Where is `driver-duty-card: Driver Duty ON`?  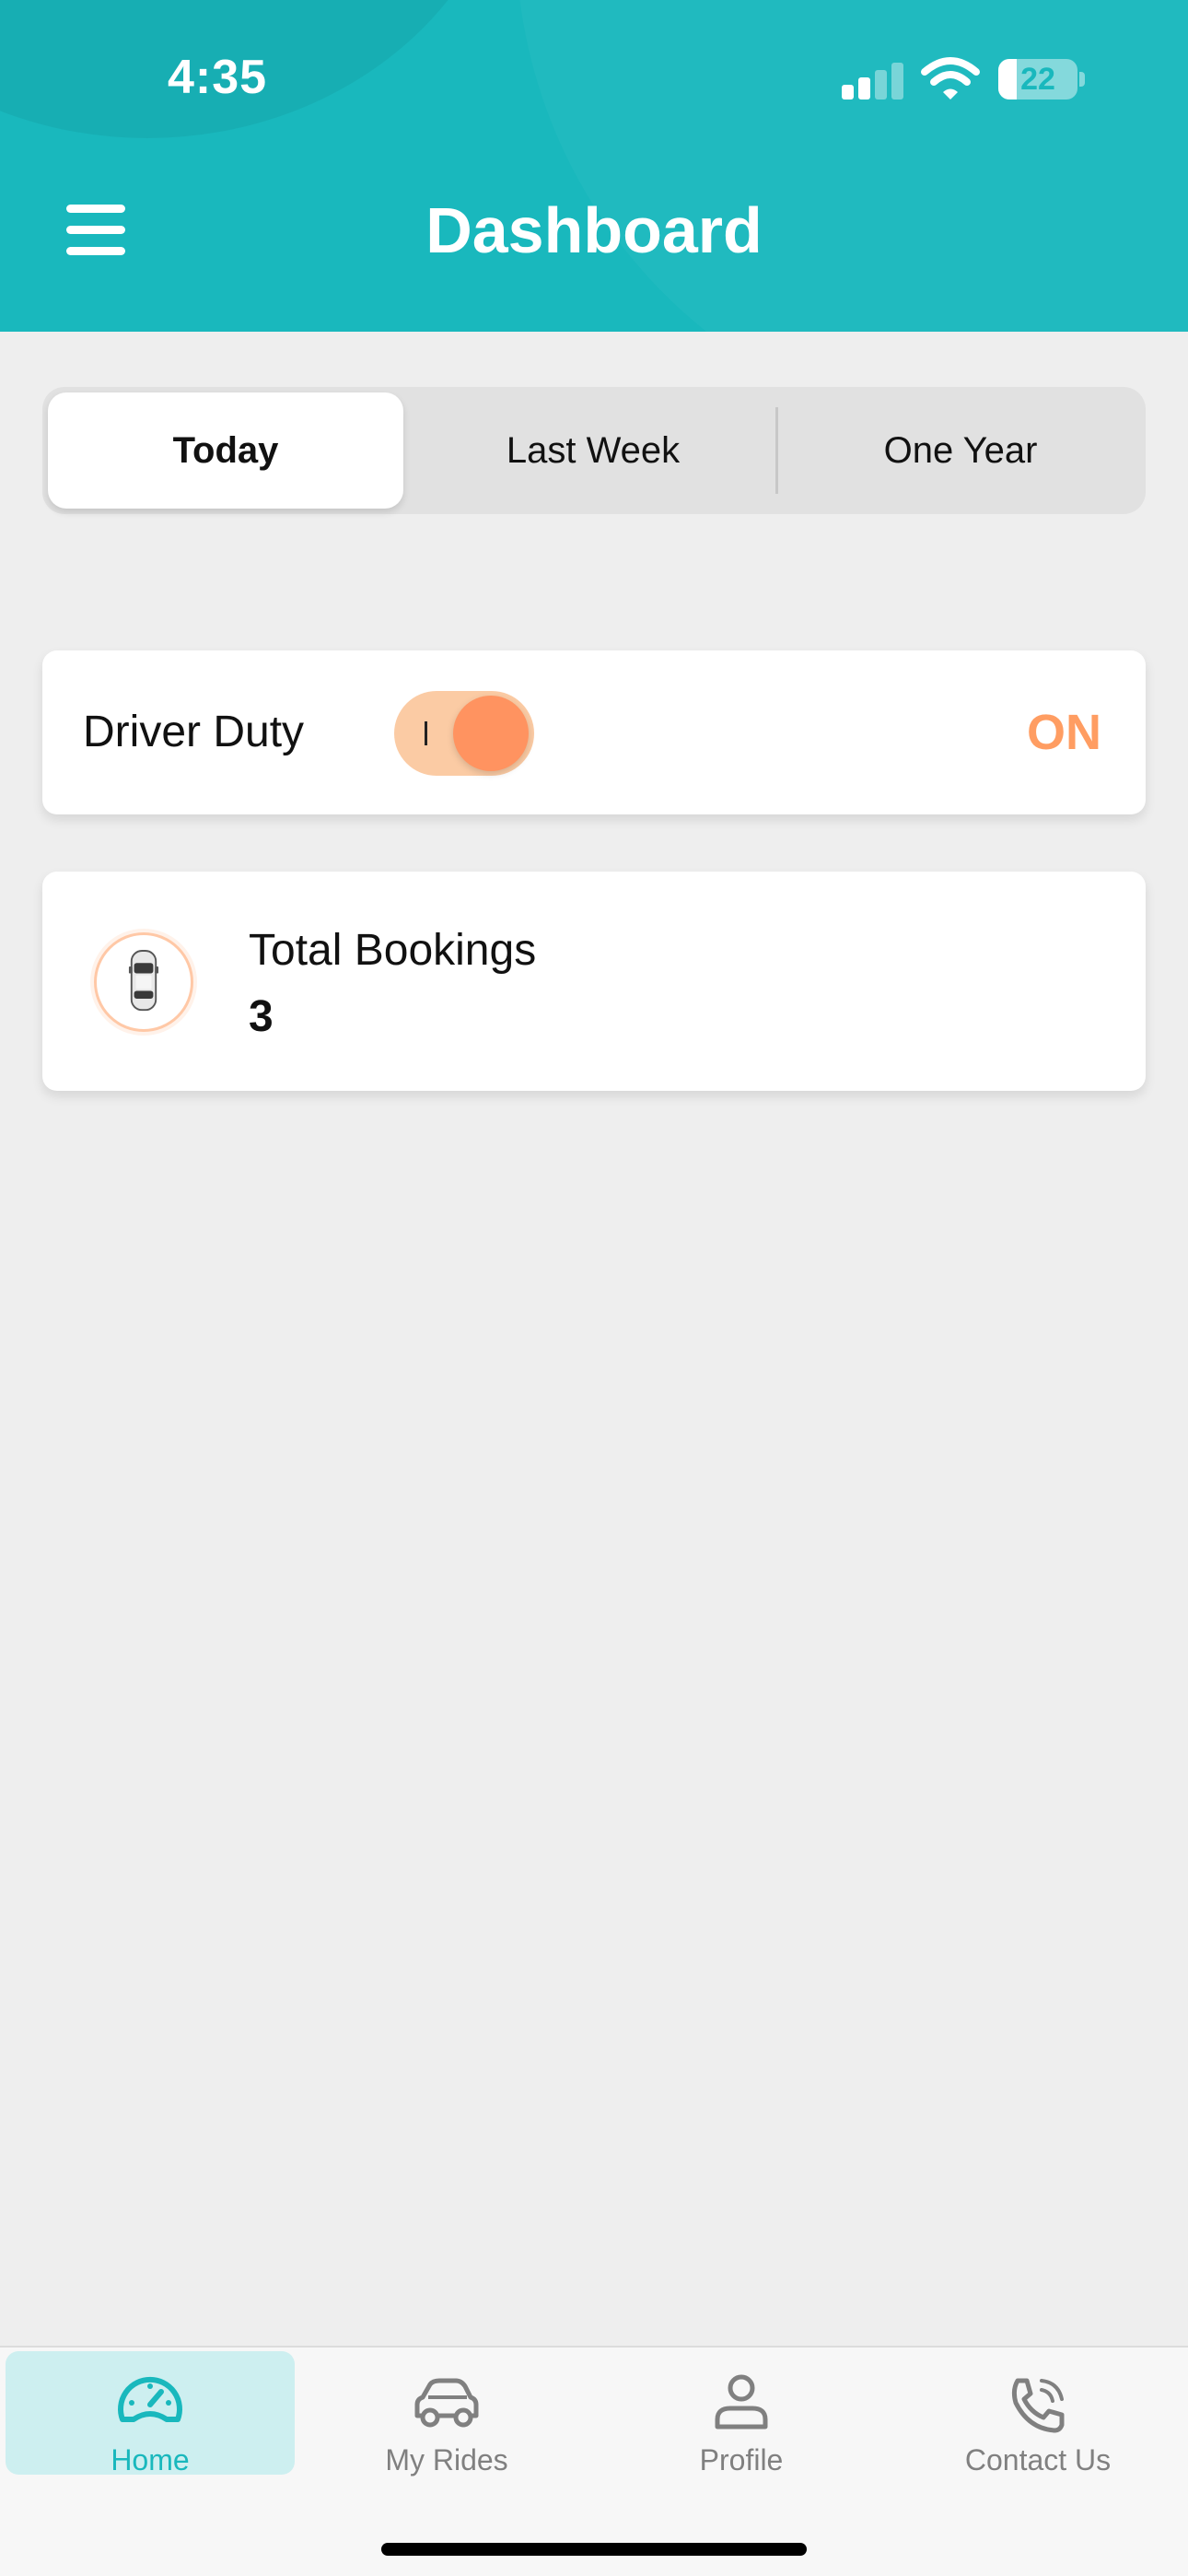
driver-duty-card: Driver Duty ON is located at coordinates (594, 732).